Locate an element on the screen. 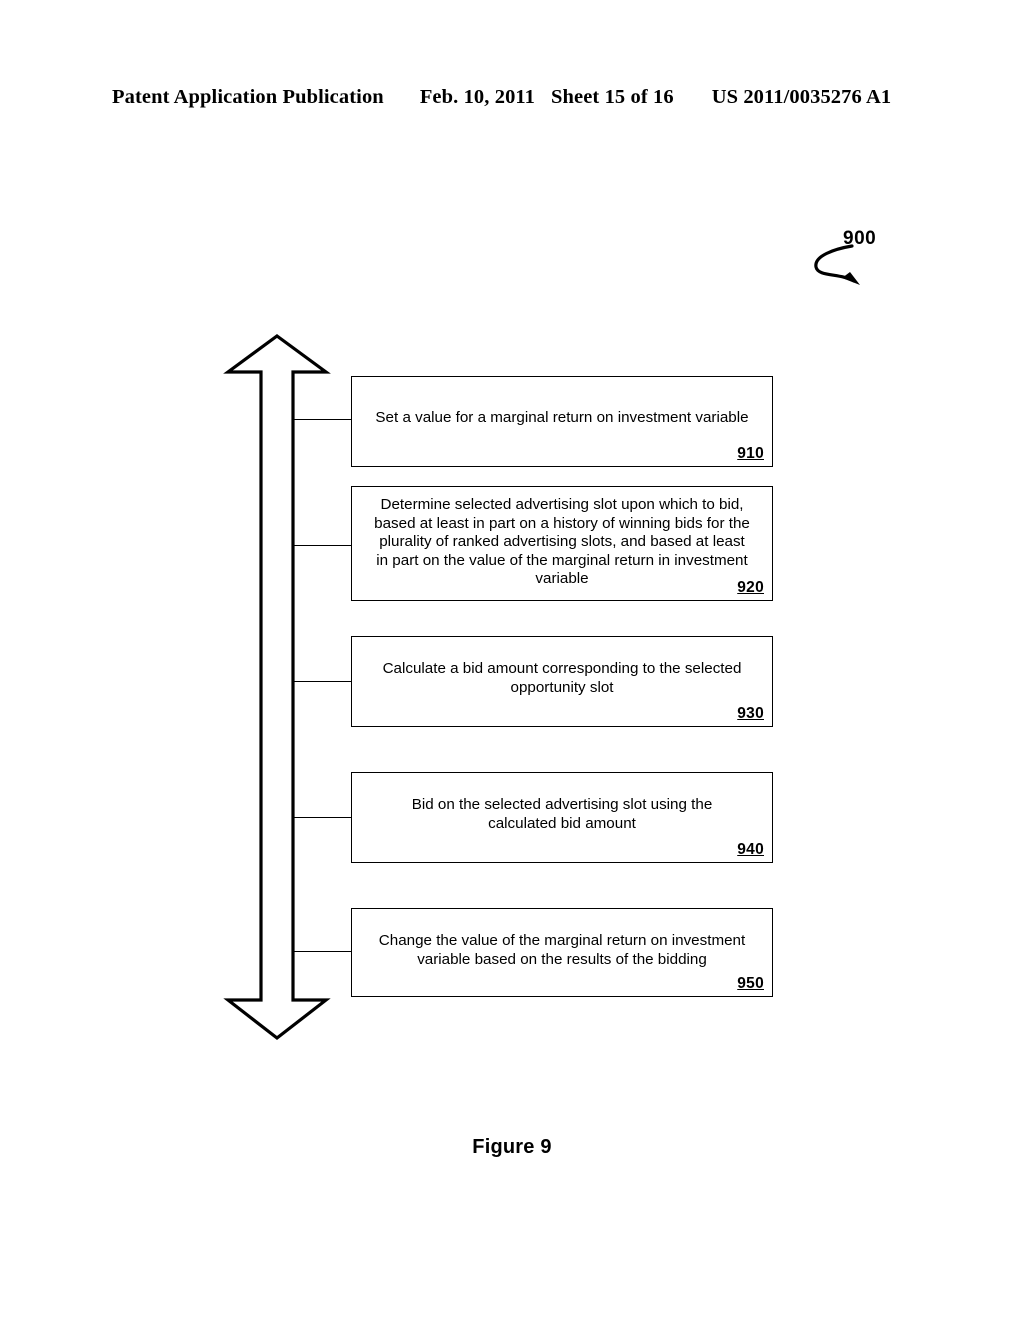 The width and height of the screenshot is (1024, 1320). double-headed-vertical-arrow-icon is located at coordinates (277, 687).